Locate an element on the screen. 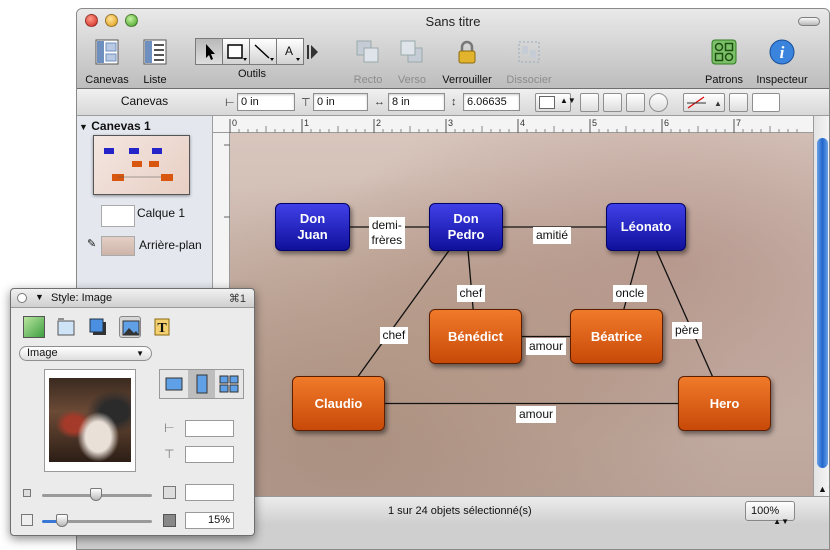 This screenshot has height=550, width=830. verrouiller-label: Verrouiller is located at coordinates (467, 80).